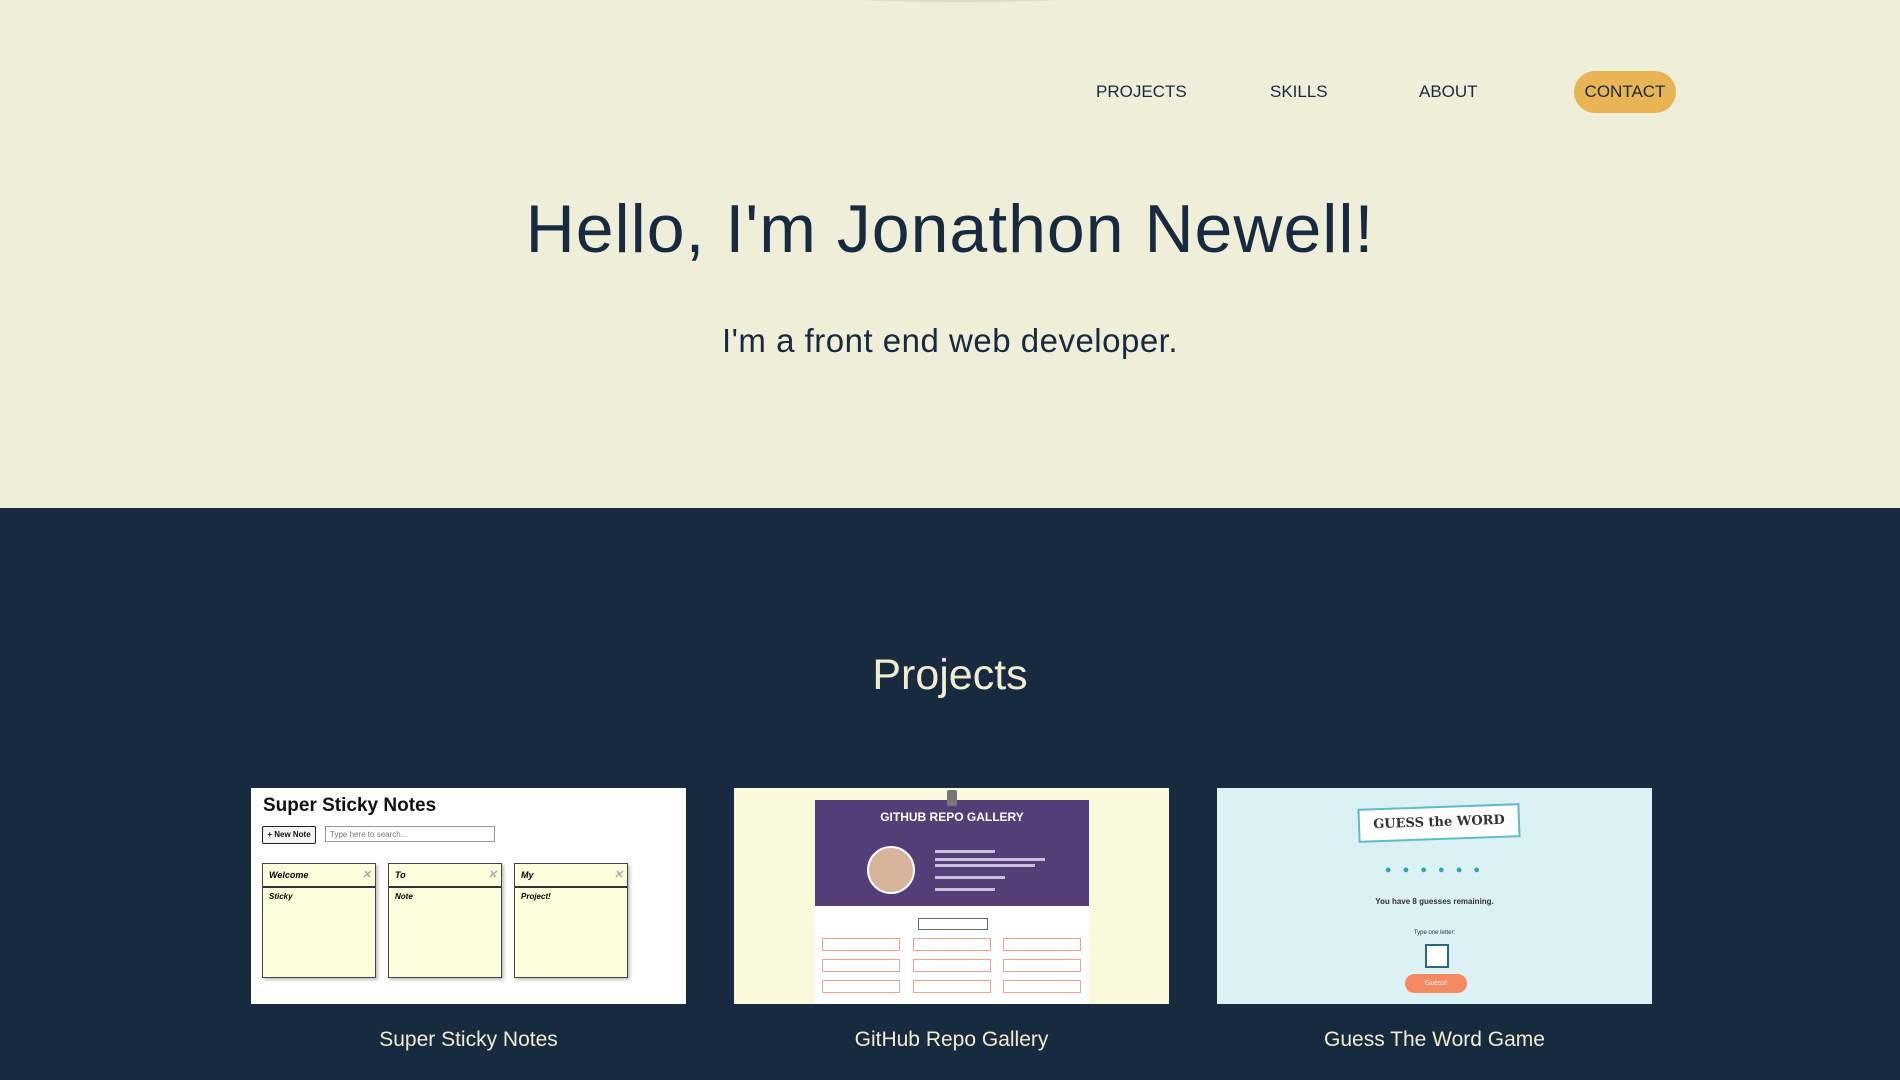 The image size is (1900, 1080). I want to click on clip-icon, so click(952, 798).